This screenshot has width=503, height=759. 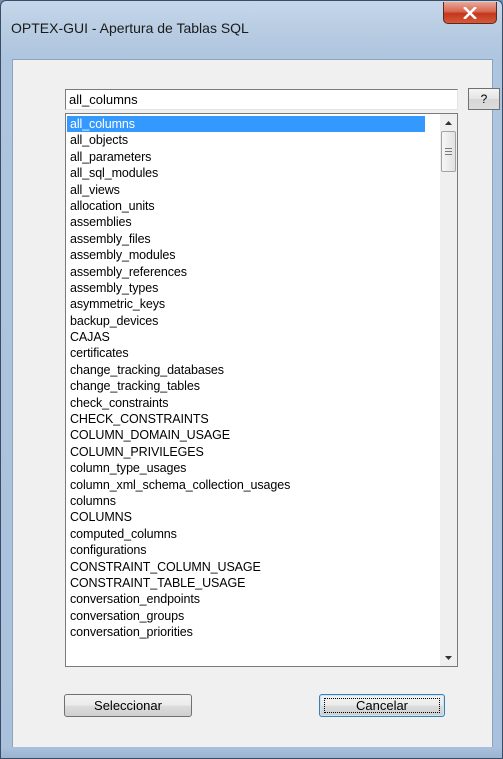 I want to click on list-item: certificates, so click(x=246, y=353).